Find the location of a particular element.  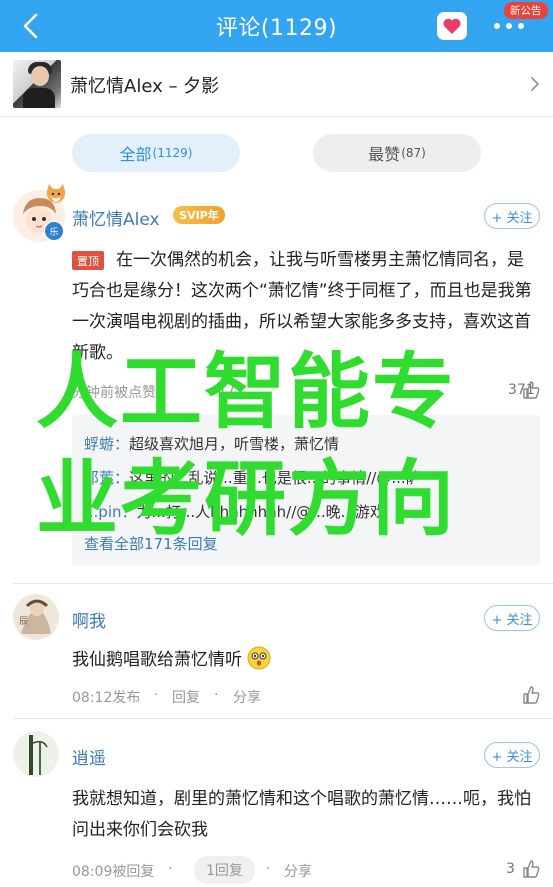

comment-text: 我仙鹅唱歌给萧忆情听 is located at coordinates (306, 660).